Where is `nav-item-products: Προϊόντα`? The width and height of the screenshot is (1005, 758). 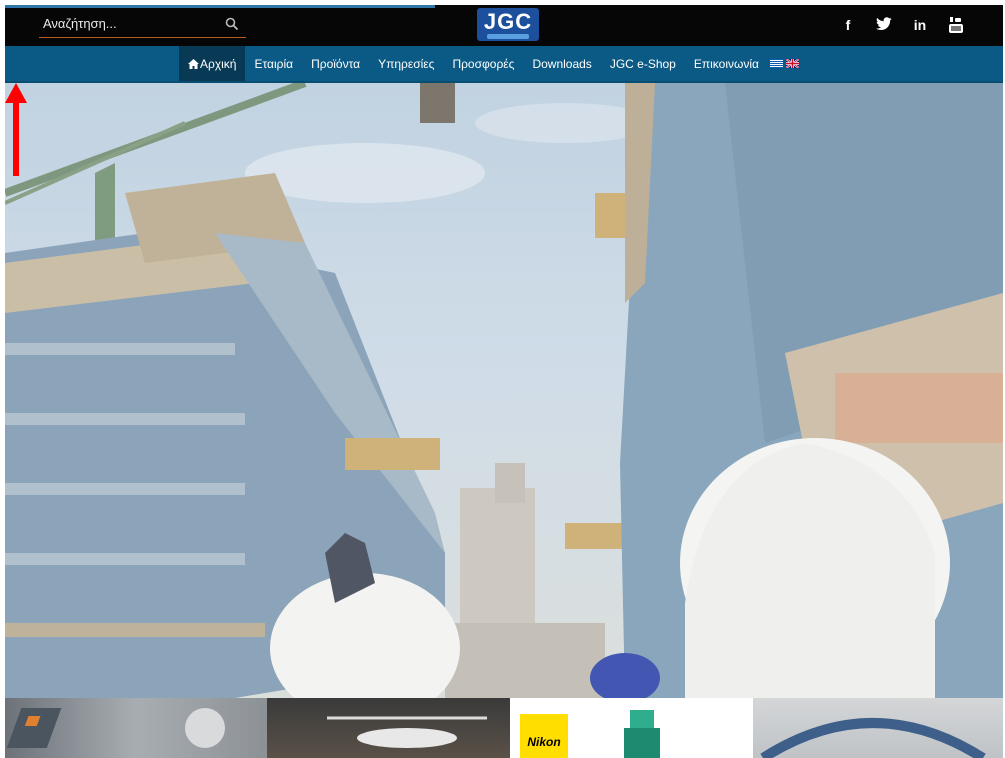
nav-item-products: Προϊόντα is located at coordinates (335, 63).